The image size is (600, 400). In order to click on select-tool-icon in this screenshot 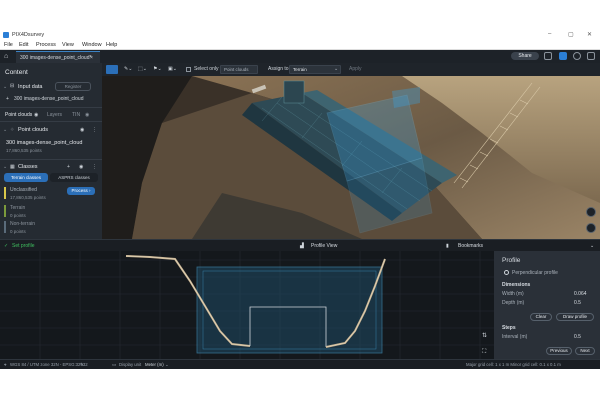, I will do `click(112, 69)`.